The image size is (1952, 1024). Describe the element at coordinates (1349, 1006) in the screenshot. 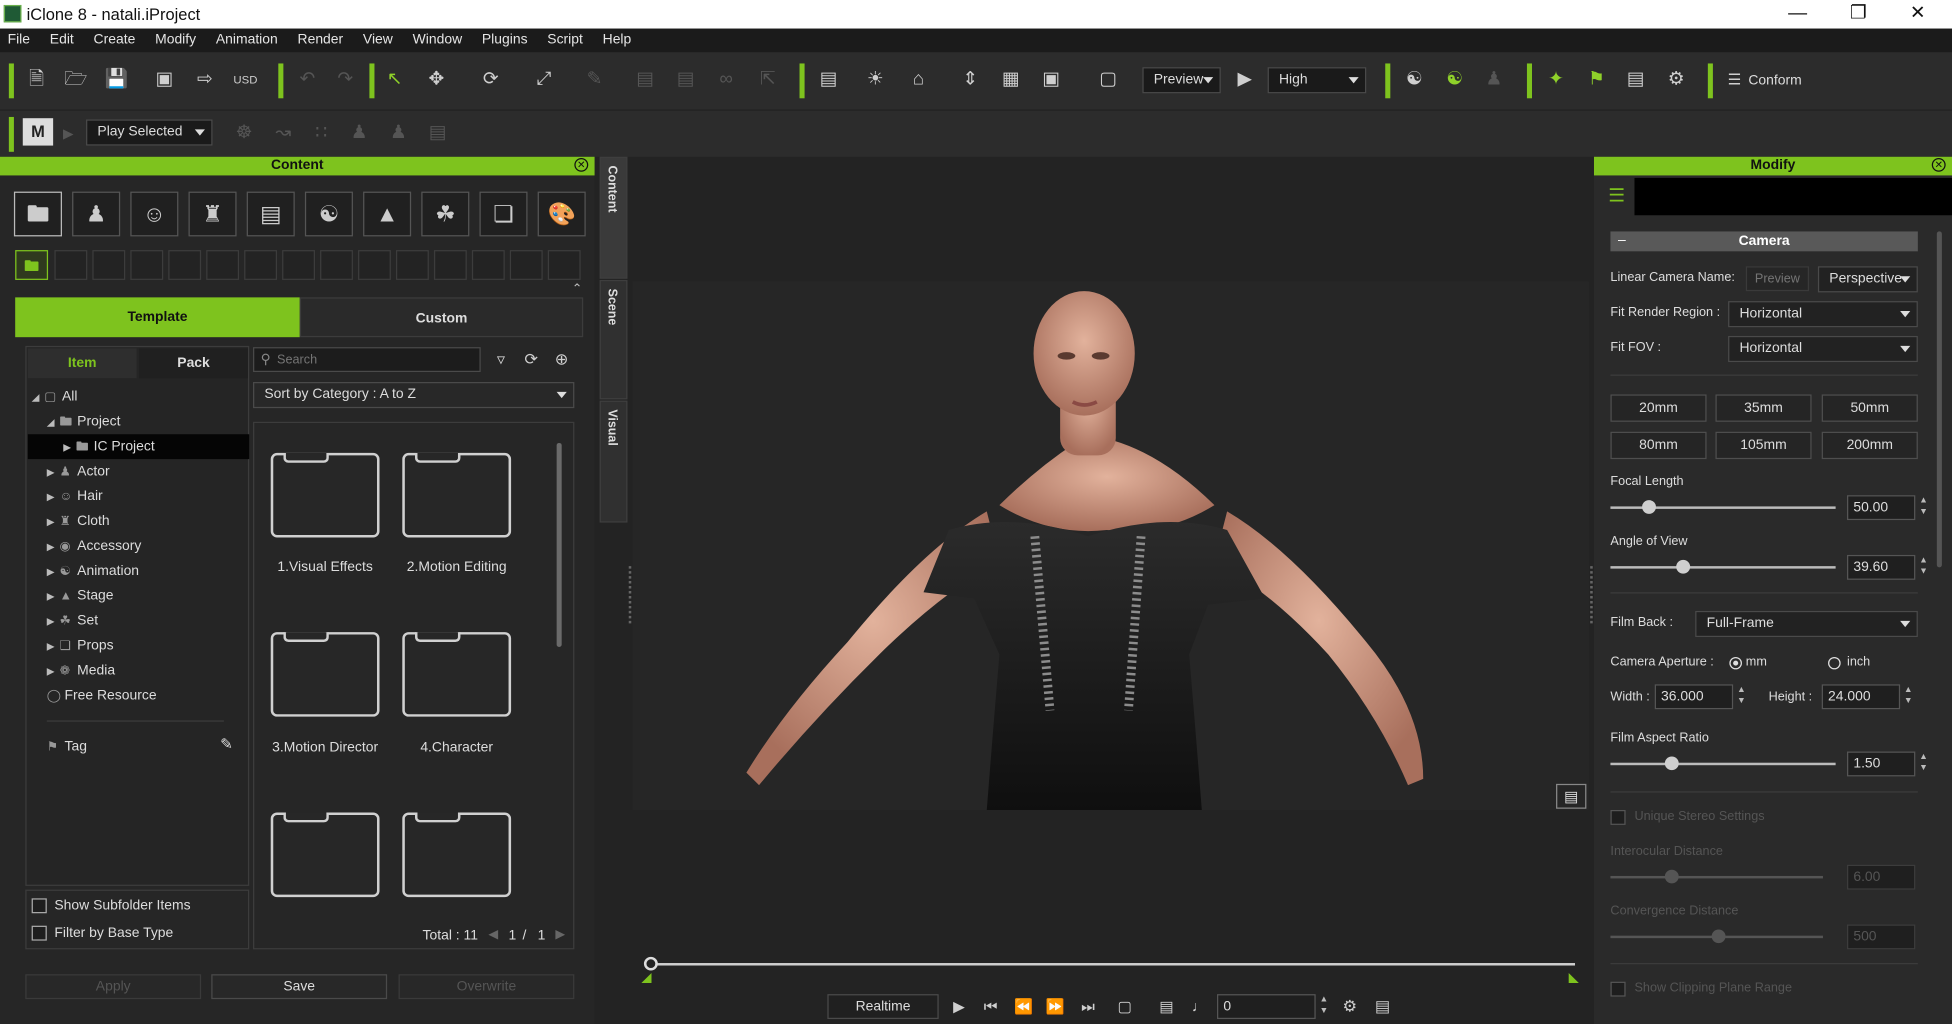

I see `settings-gear-icon: ⚙` at that location.